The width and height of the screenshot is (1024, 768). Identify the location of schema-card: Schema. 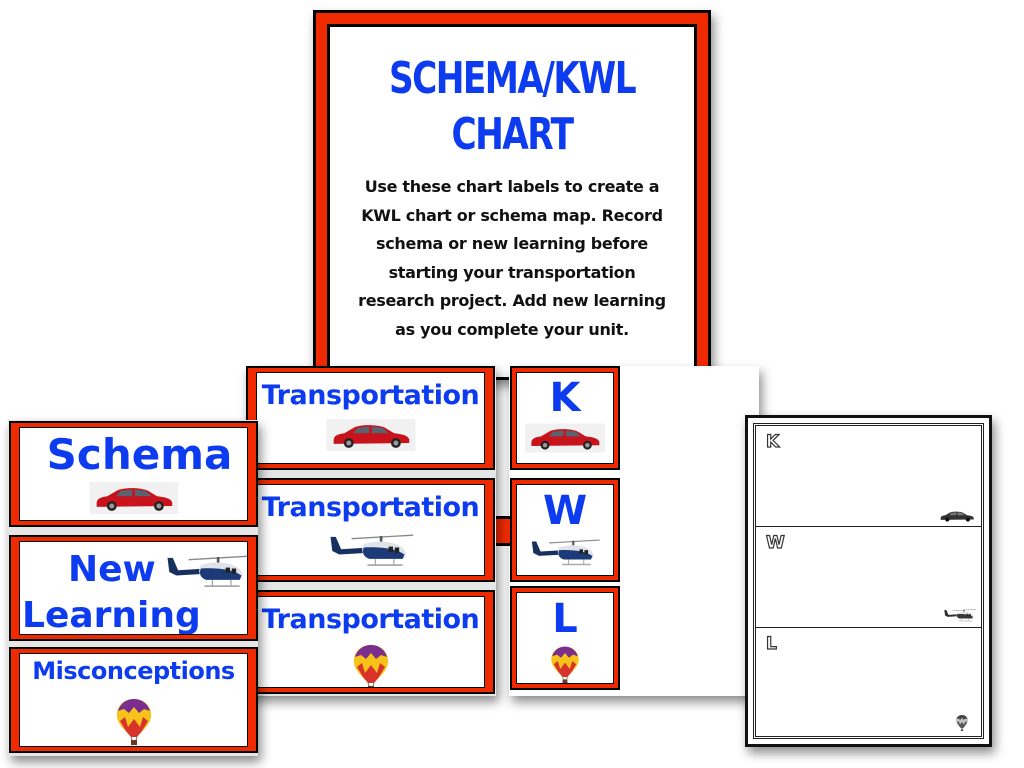
(133, 474).